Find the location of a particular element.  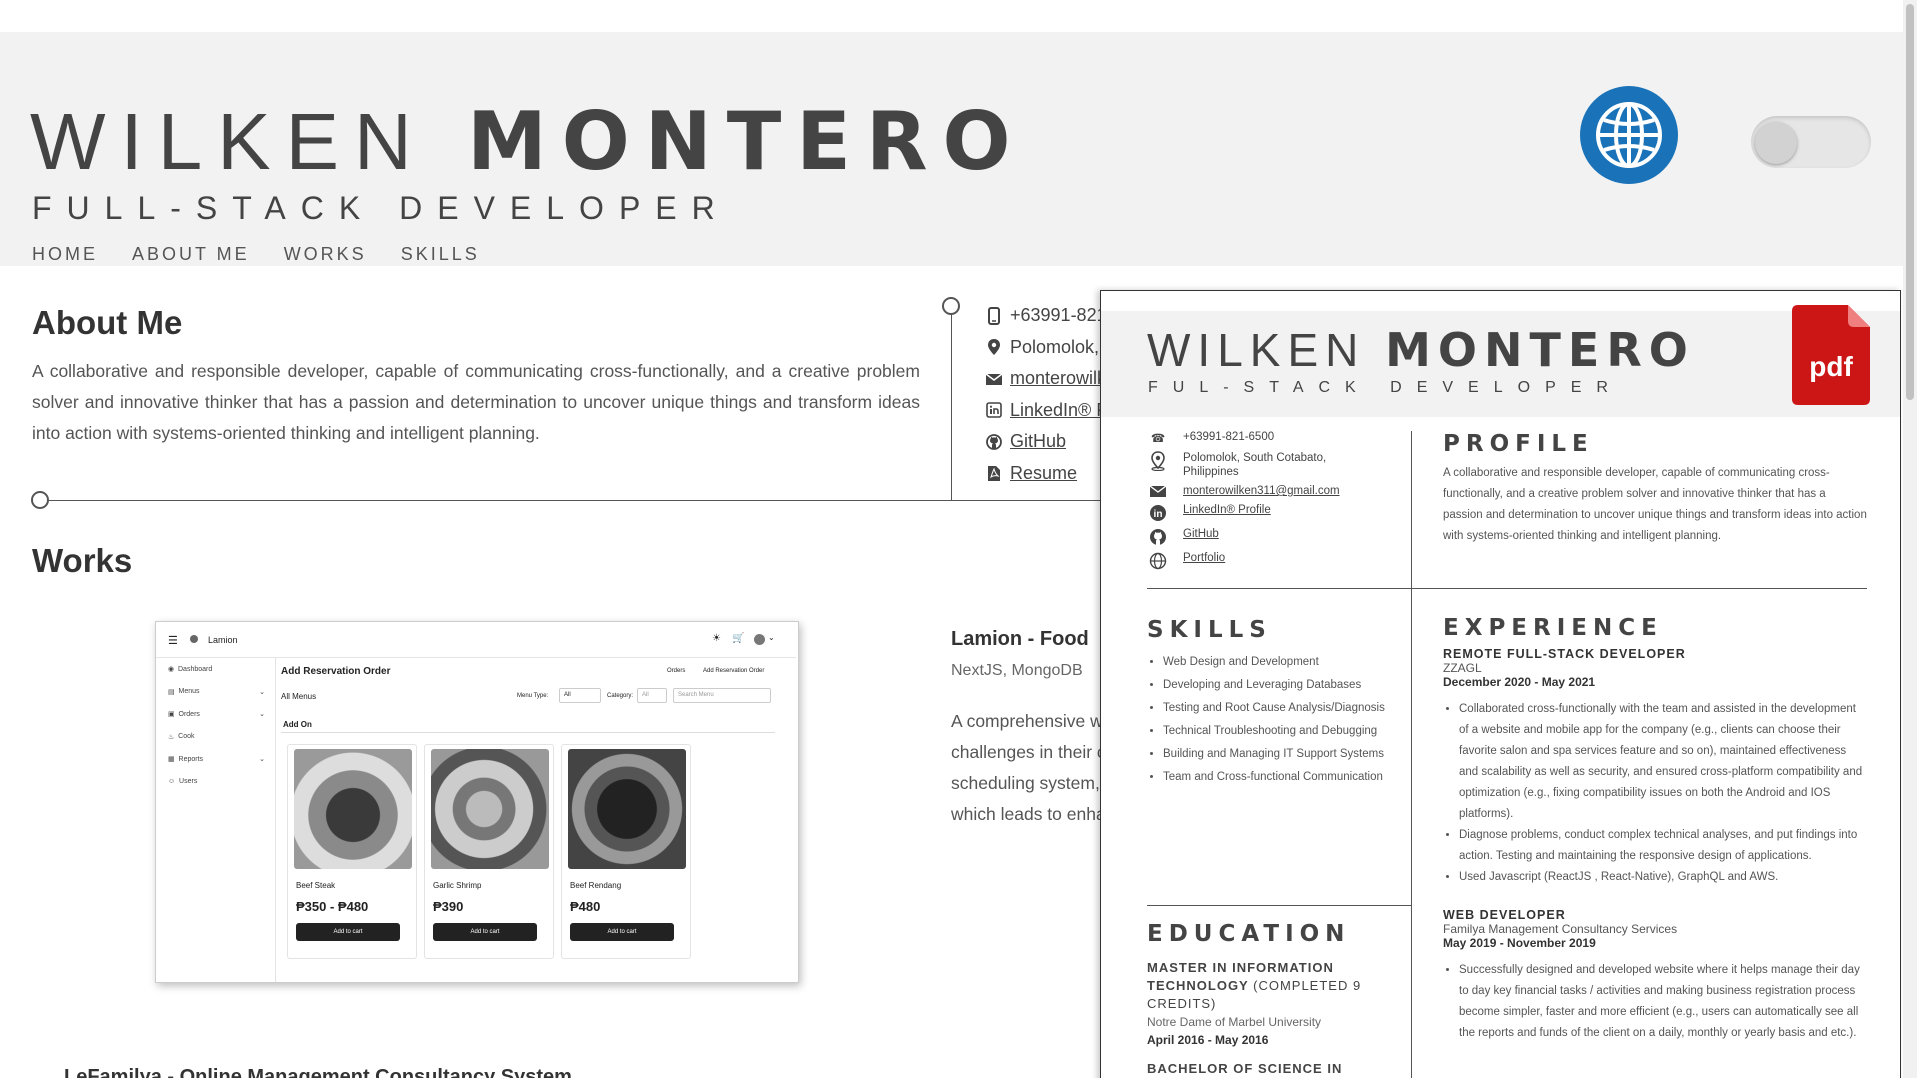

sidebar-item-reports: ▦ Reports ⌄ is located at coordinates (216, 759).